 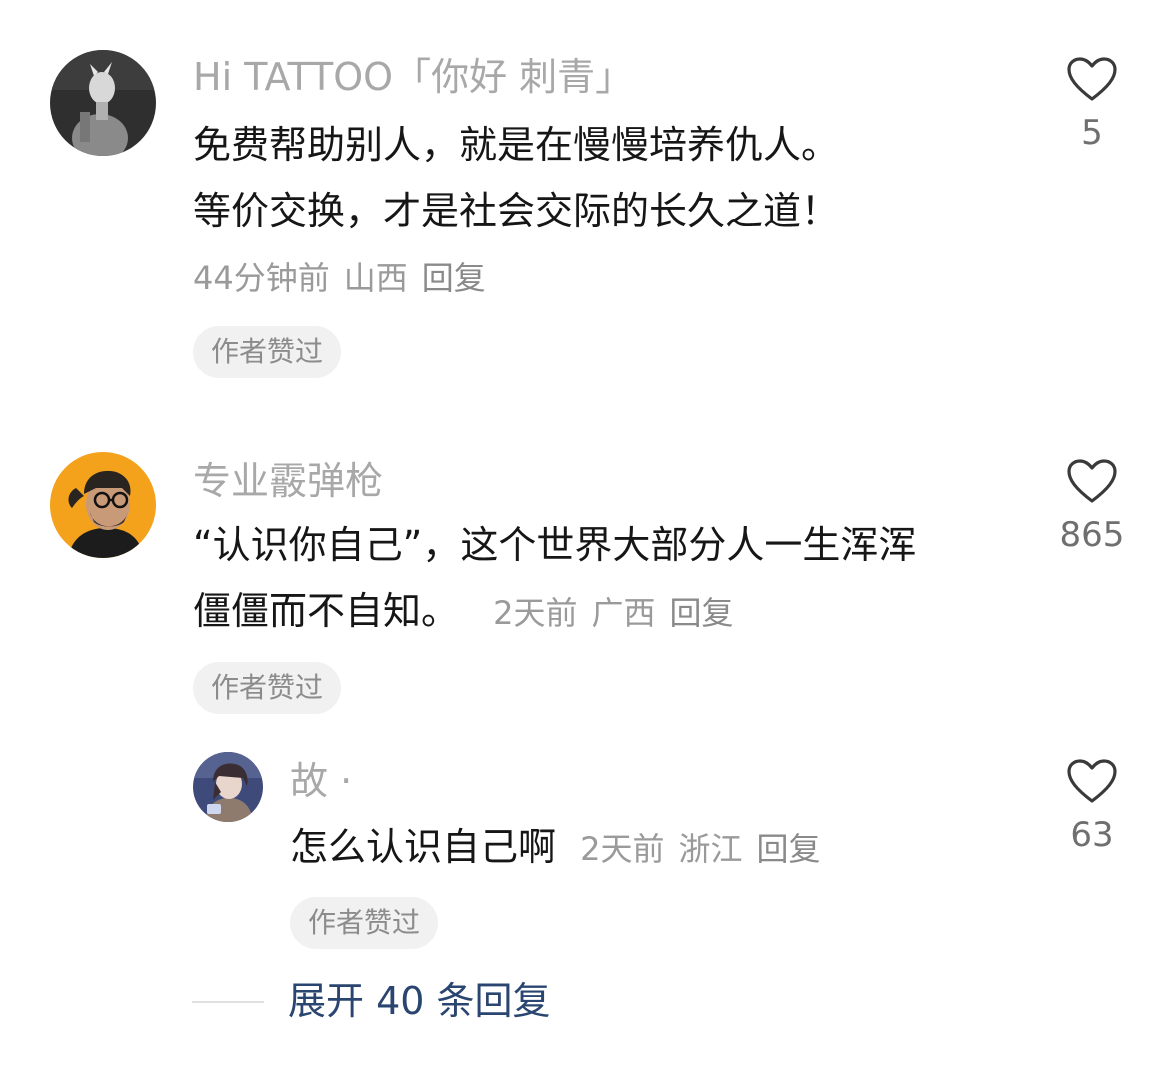 I want to click on like-count: 63, so click(x=1092, y=835).